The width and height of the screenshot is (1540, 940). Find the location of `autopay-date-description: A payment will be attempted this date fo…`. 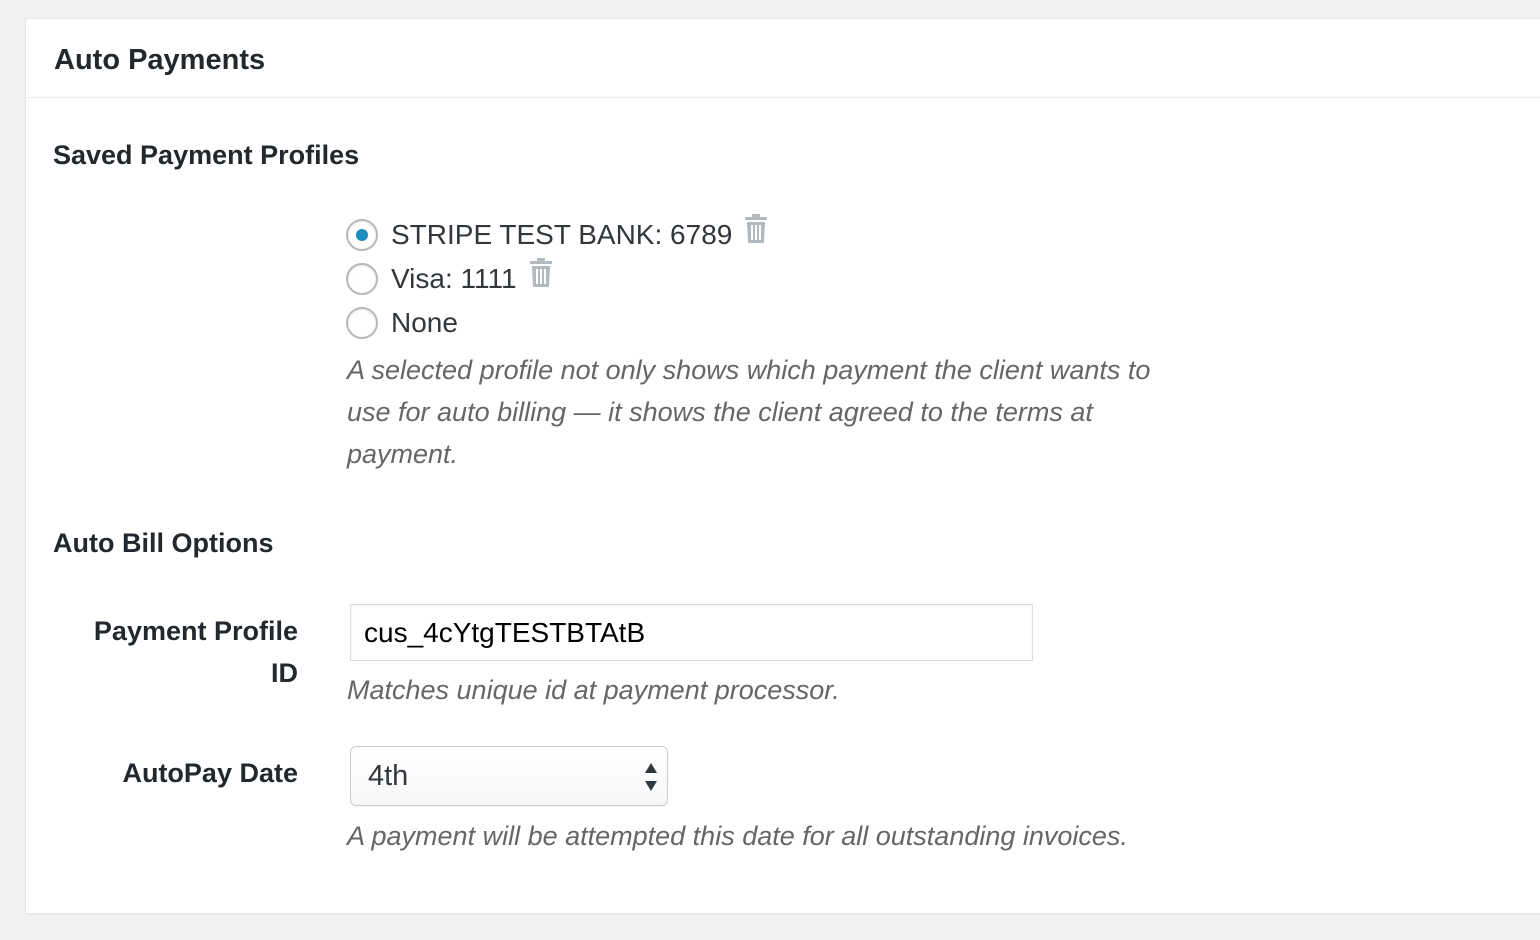

autopay-date-description: A payment will be attempted this date fo… is located at coordinates (737, 836).